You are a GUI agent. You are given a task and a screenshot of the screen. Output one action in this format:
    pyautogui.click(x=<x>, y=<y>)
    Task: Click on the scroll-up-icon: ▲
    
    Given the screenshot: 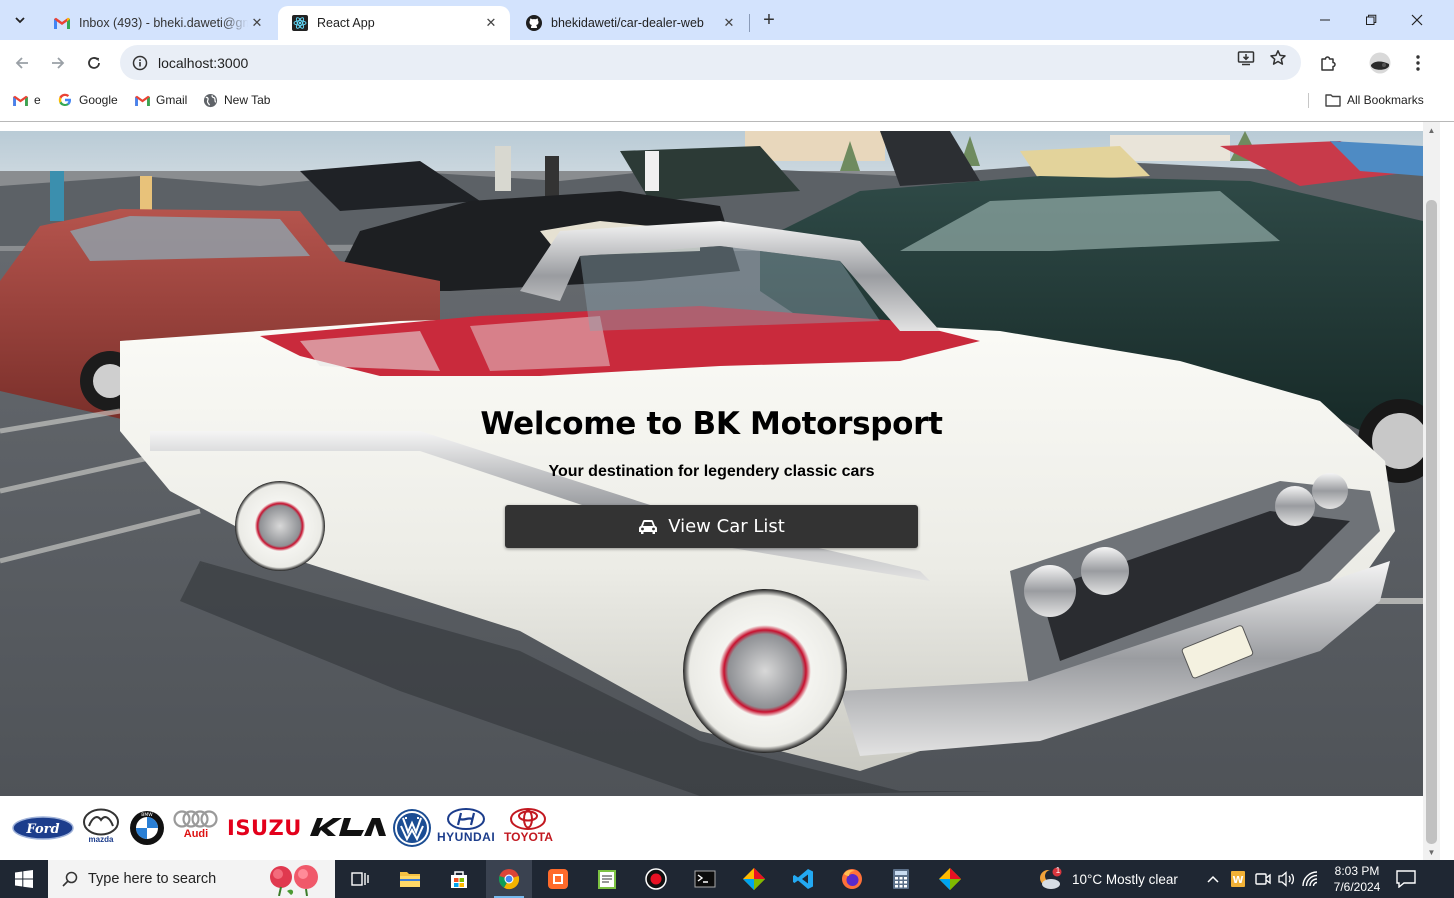 What is the action you would take?
    pyautogui.click(x=1431, y=130)
    